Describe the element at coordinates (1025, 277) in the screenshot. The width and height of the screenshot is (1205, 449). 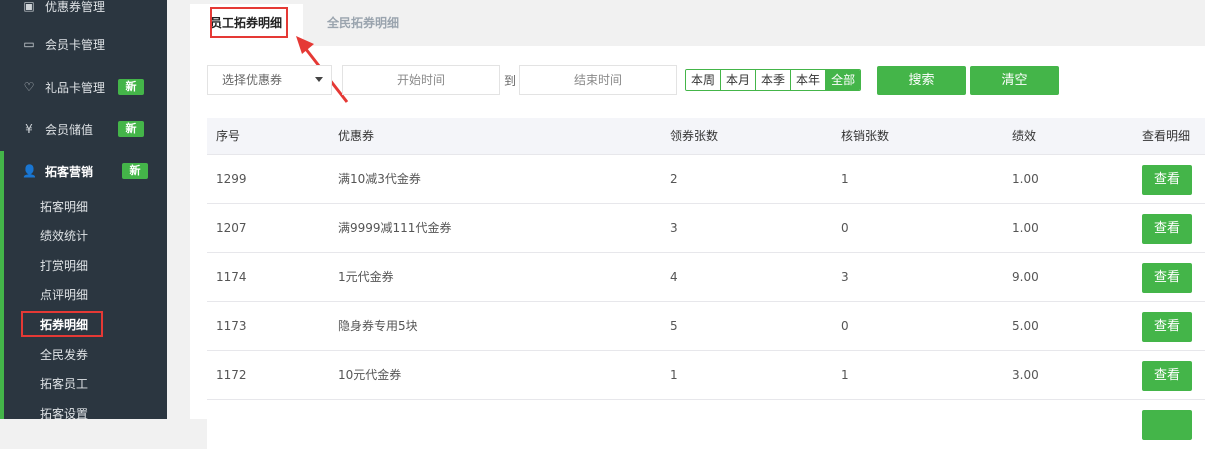
I see `cell-performance: 9.00` at that location.